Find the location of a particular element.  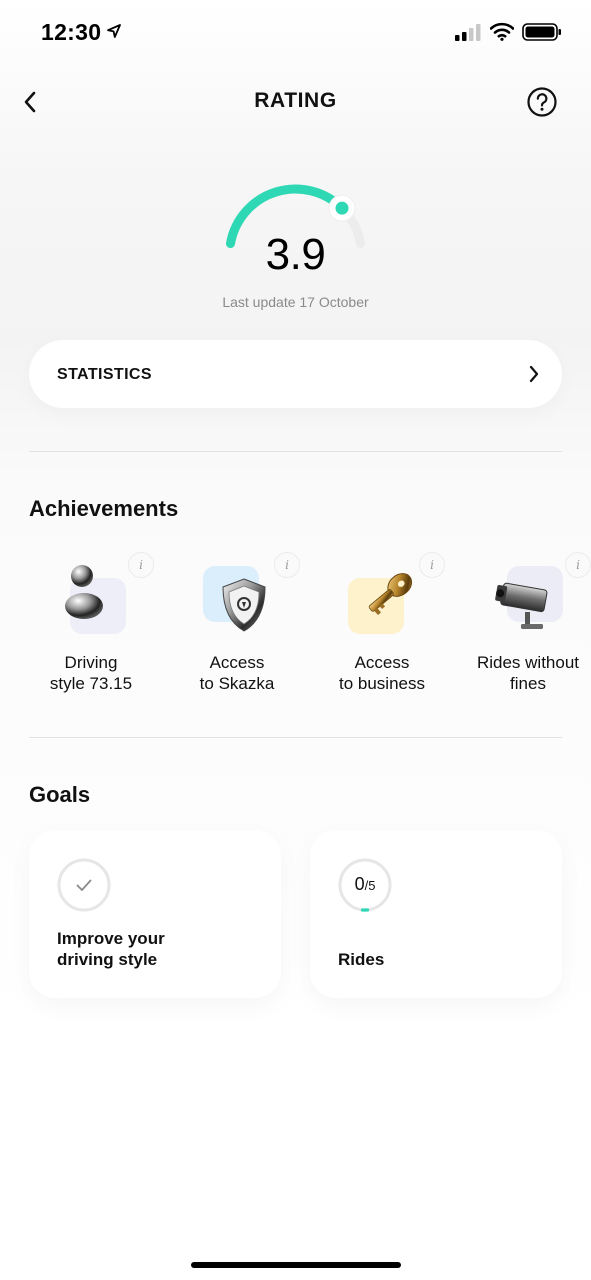

last-update-text: Last update 17 October is located at coordinates (295, 302).